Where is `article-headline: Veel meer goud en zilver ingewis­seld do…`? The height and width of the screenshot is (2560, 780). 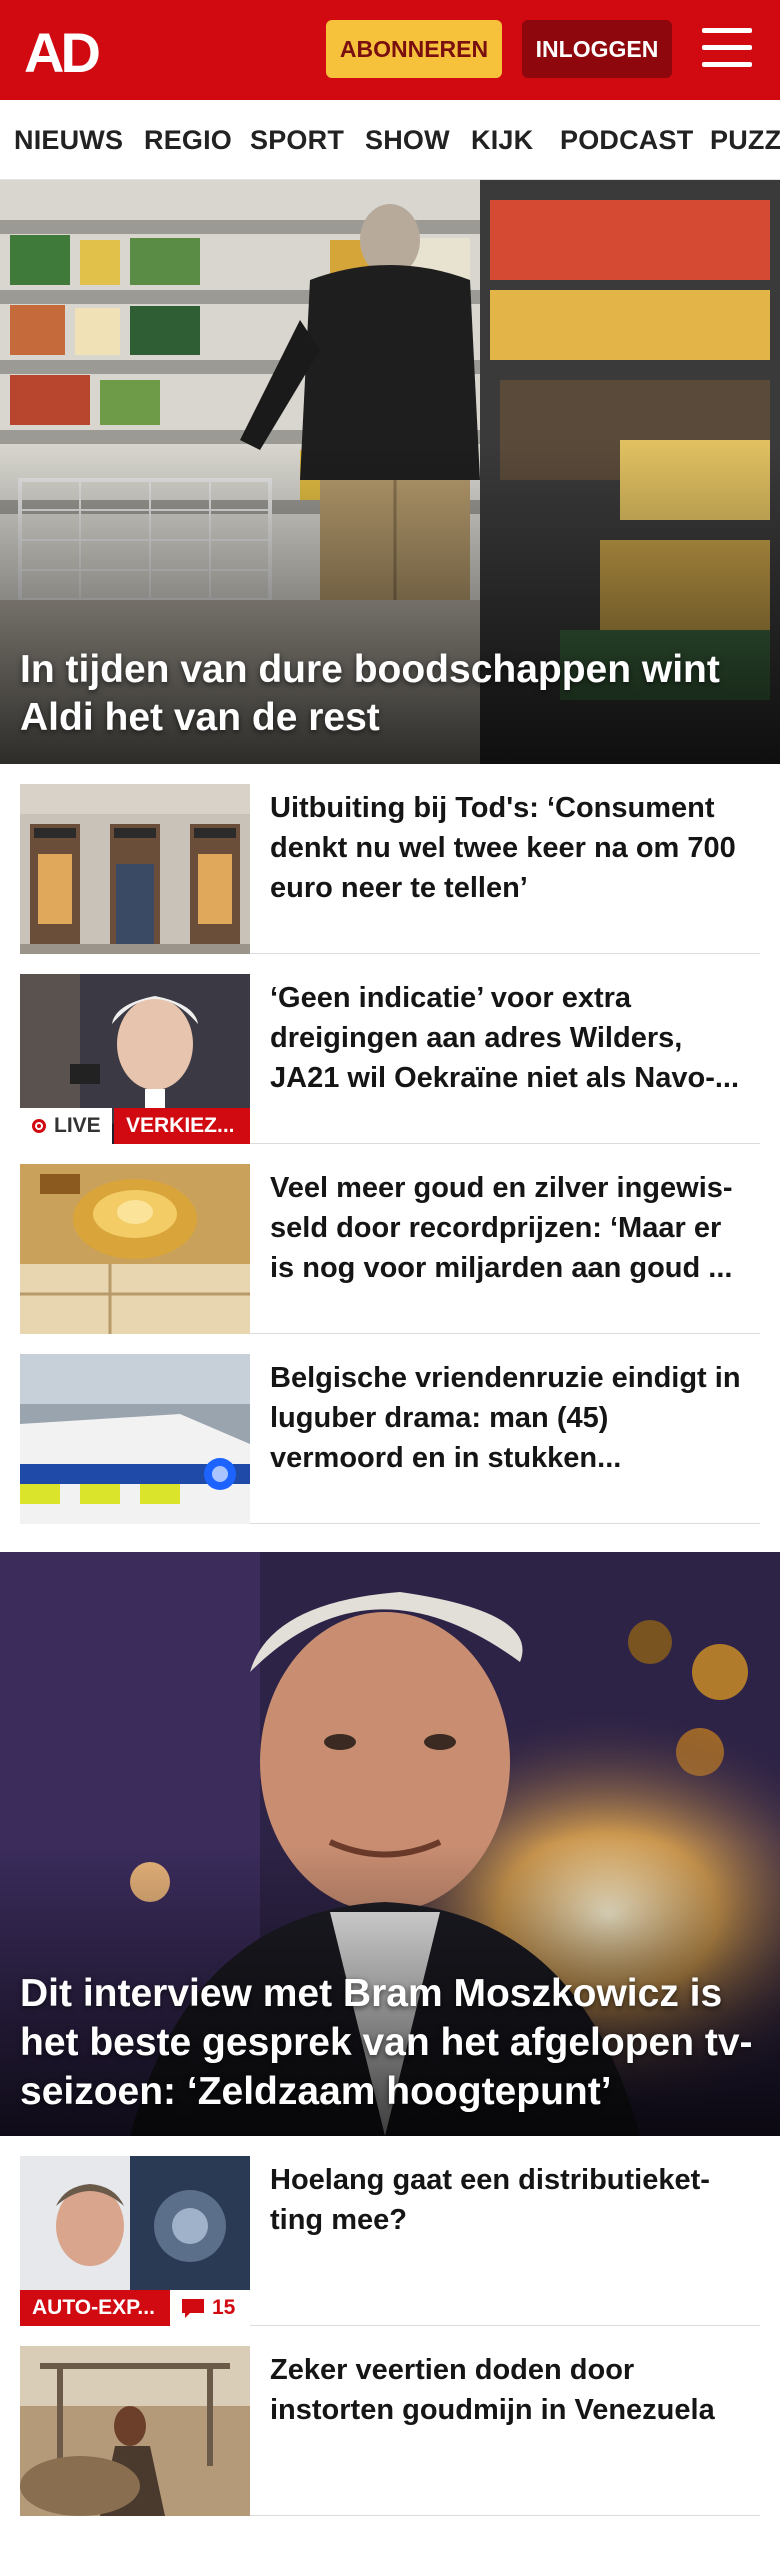
article-headline: Veel meer goud en zilver ingewis­seld do… is located at coordinates (510, 1228).